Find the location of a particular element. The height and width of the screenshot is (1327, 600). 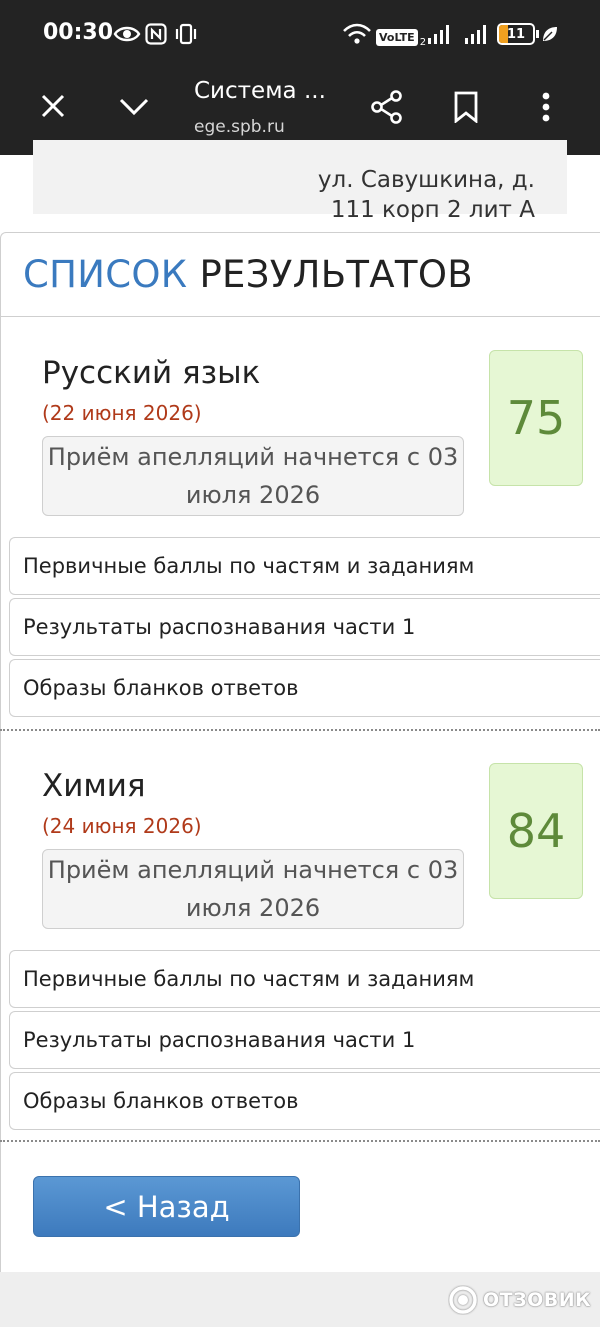

close-icon is located at coordinates (53, 106).